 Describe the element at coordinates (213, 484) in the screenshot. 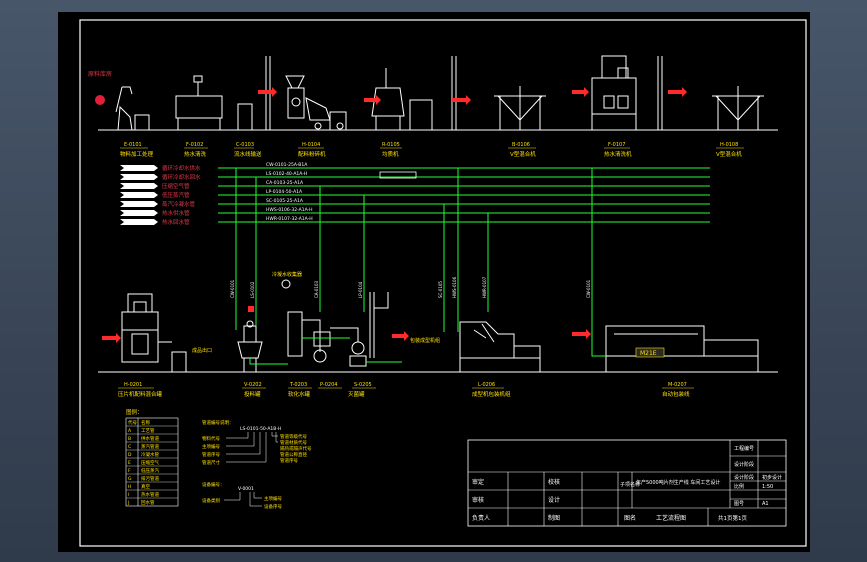

I see `svg-text: 设备编号：` at that location.